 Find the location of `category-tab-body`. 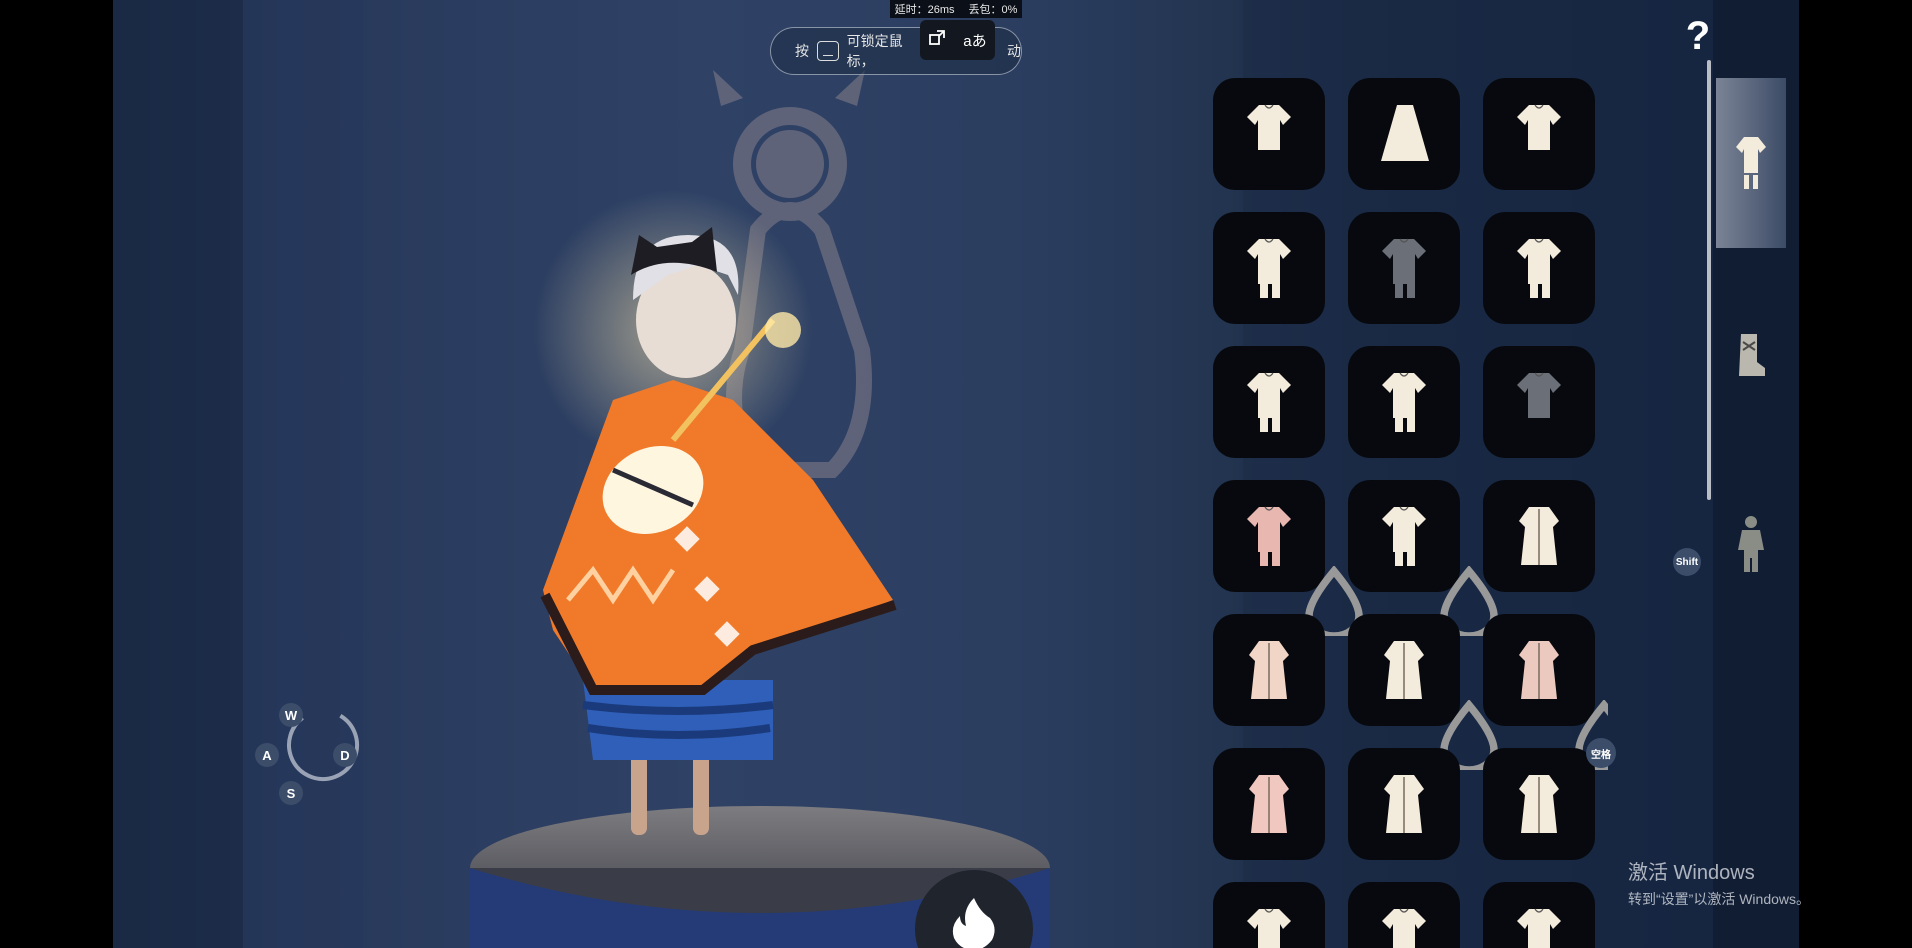

category-tab-body is located at coordinates (1751, 545).